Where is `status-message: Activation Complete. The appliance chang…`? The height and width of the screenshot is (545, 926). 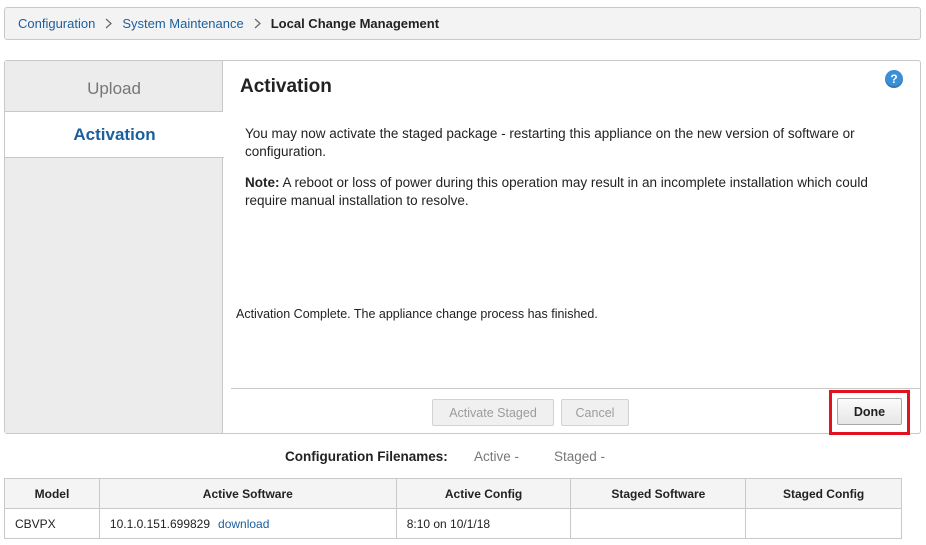
status-message: Activation Complete. The appliance chang… is located at coordinates (417, 314).